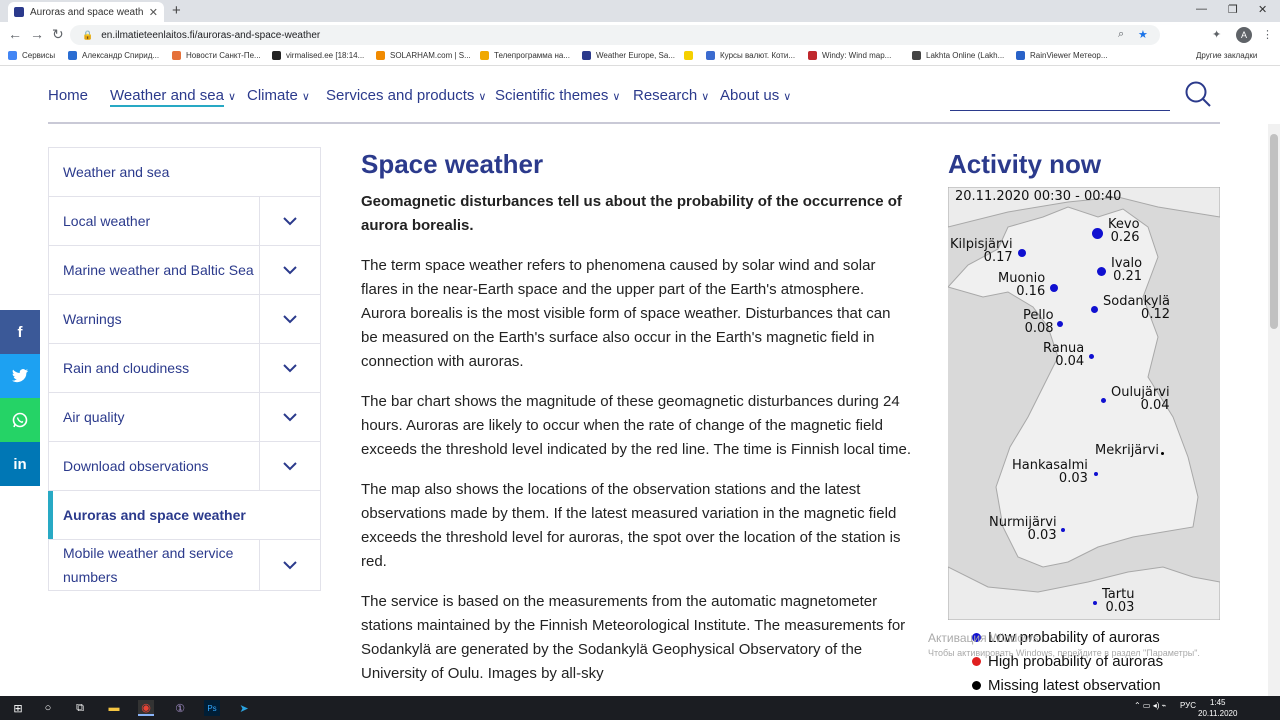  What do you see at coordinates (244, 708) in the screenshot?
I see `telegram-icon: ➤` at bounding box center [244, 708].